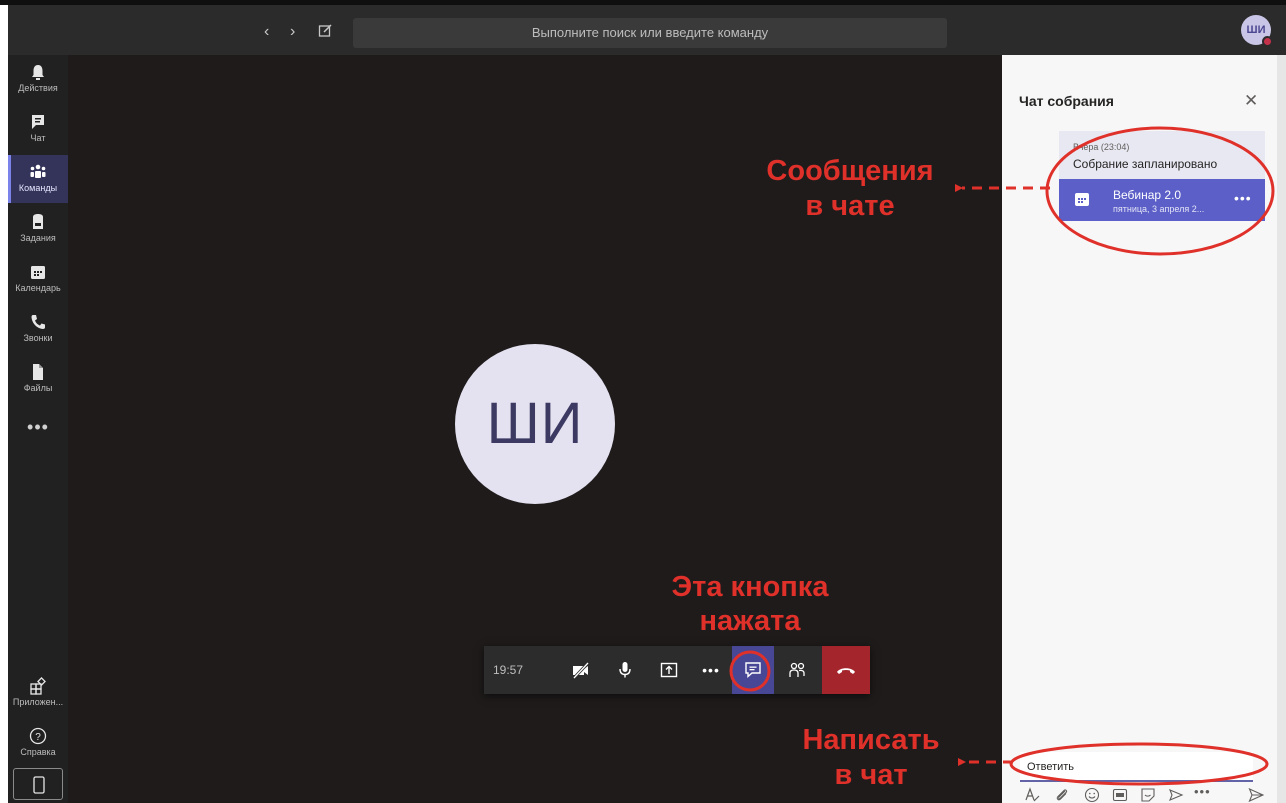 Image resolution: width=1286 pixels, height=803 pixels. Describe the element at coordinates (325, 30) in the screenshot. I see `compose-icon` at that location.